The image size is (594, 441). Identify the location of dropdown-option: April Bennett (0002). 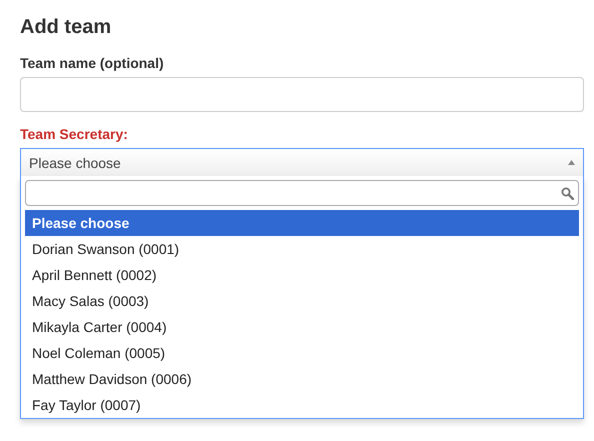
(302, 275).